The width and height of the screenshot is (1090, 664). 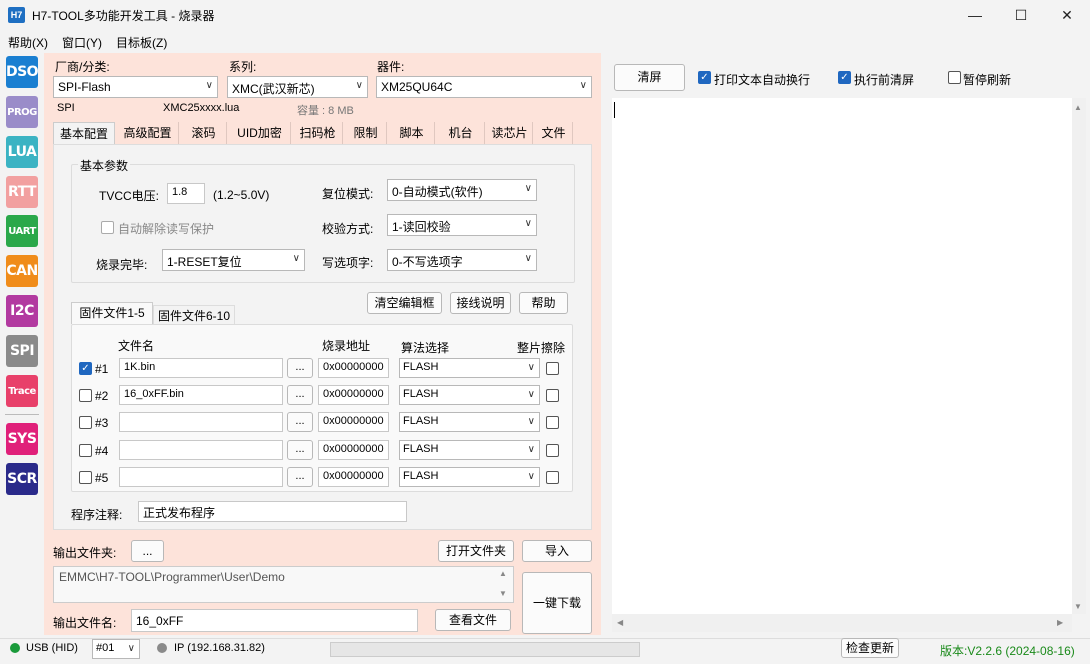 I want to click on clear-editor-button: 清空编辑框, so click(x=404, y=303).